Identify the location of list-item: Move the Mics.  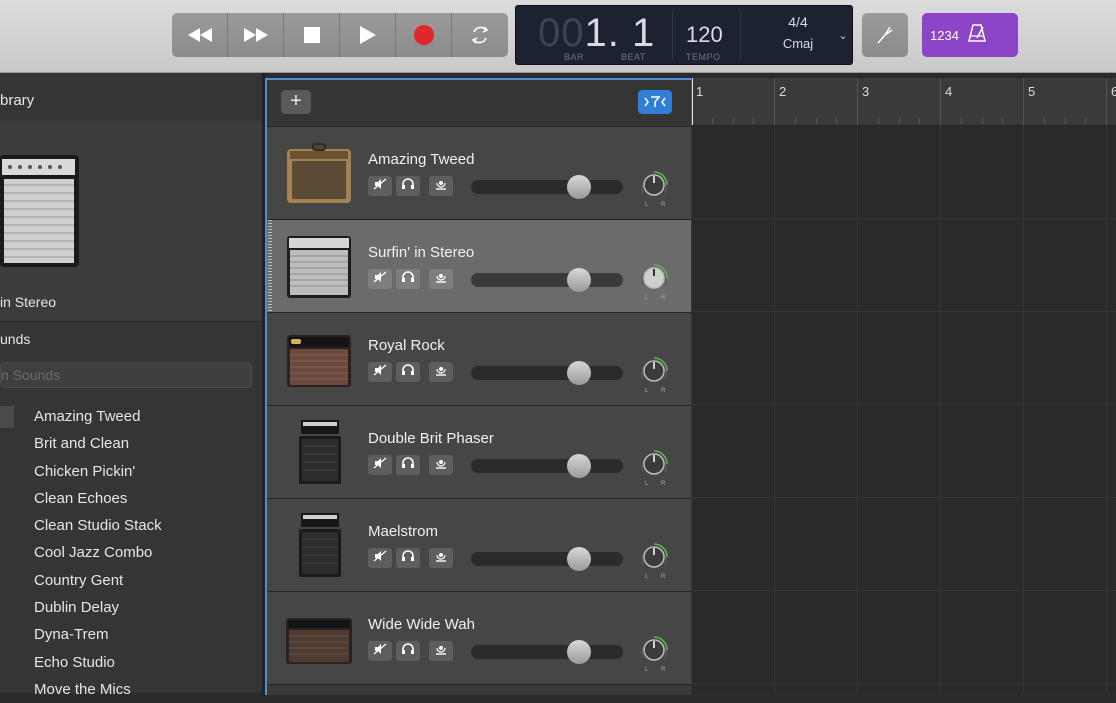
(131, 689).